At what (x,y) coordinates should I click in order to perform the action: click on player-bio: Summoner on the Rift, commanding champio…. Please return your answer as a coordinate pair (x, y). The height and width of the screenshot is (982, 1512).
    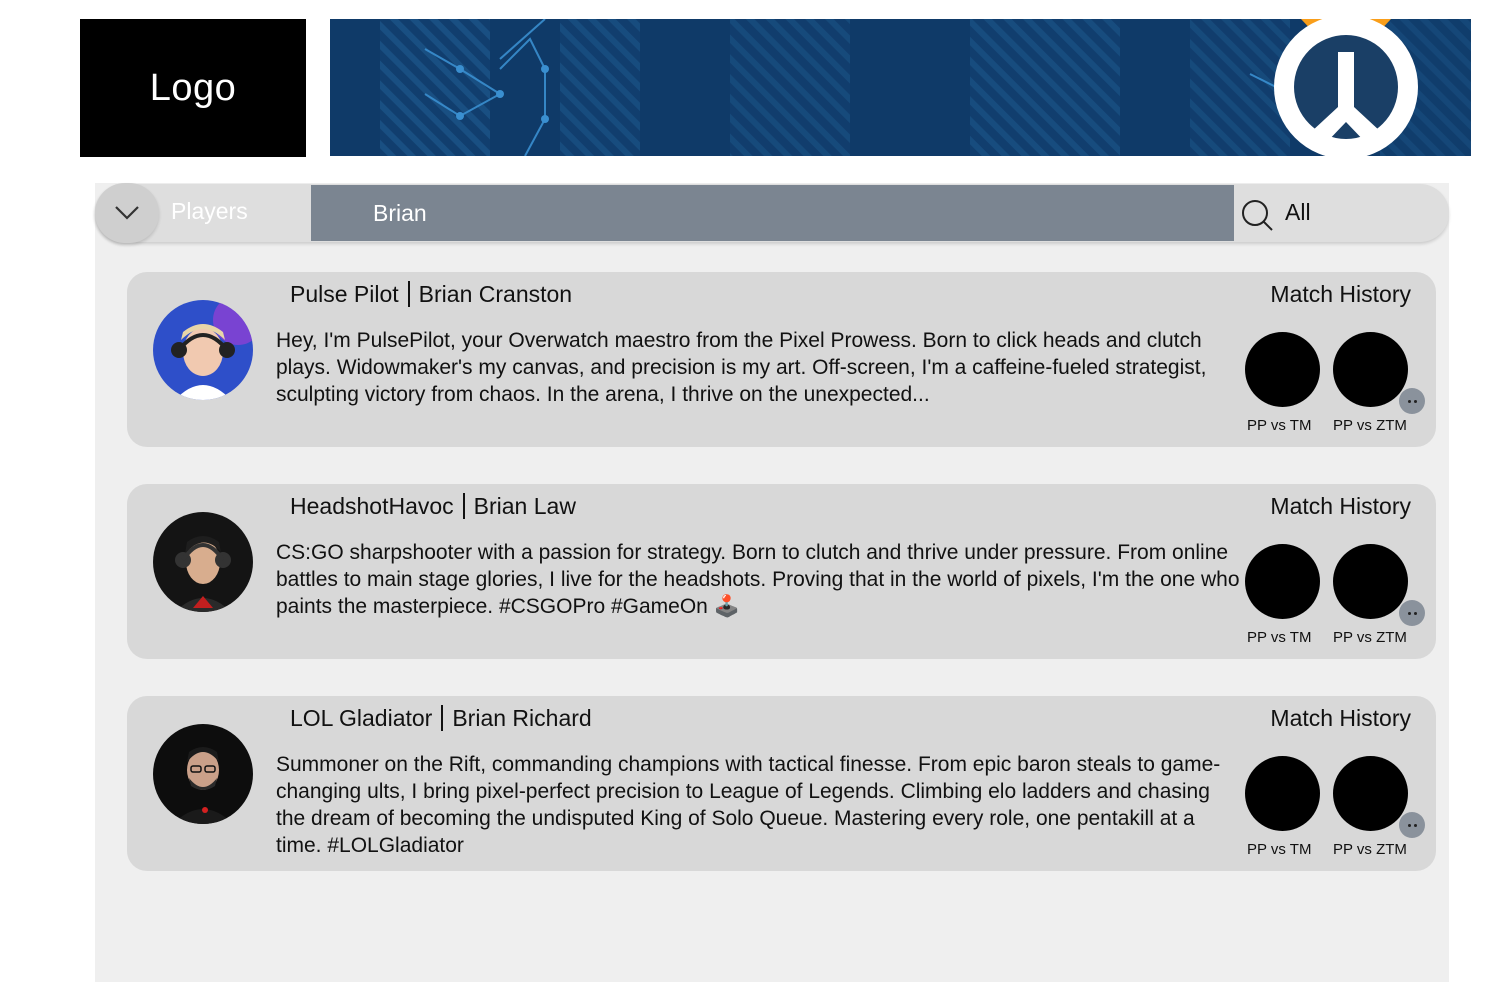
    Looking at the image, I should click on (748, 805).